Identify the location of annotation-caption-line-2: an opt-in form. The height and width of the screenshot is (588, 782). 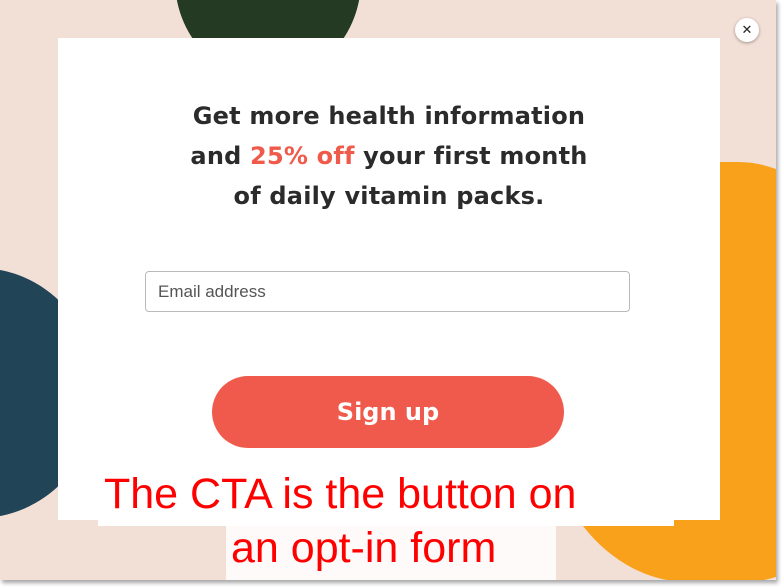
(364, 548).